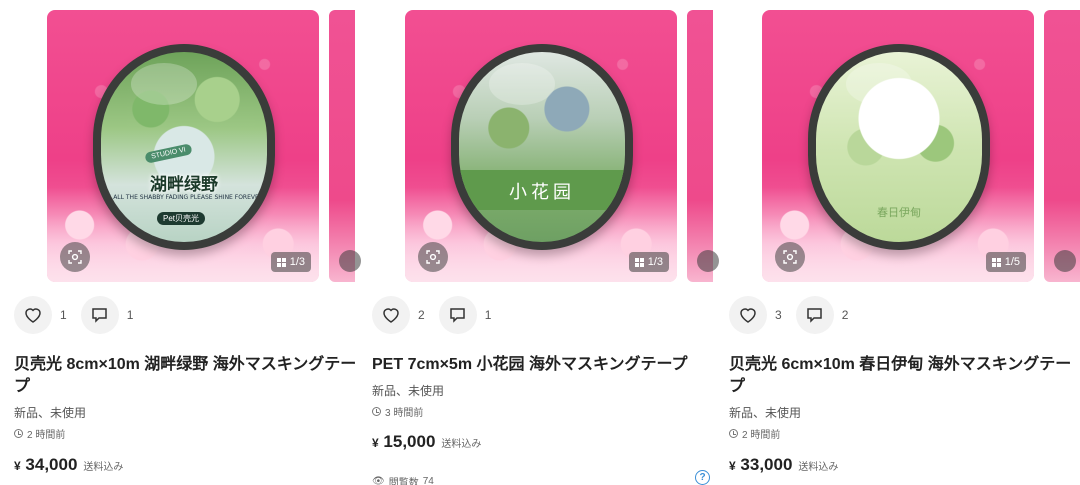 The width and height of the screenshot is (1080, 485). I want to click on product-image: 小花园 1/3, so click(541, 146).